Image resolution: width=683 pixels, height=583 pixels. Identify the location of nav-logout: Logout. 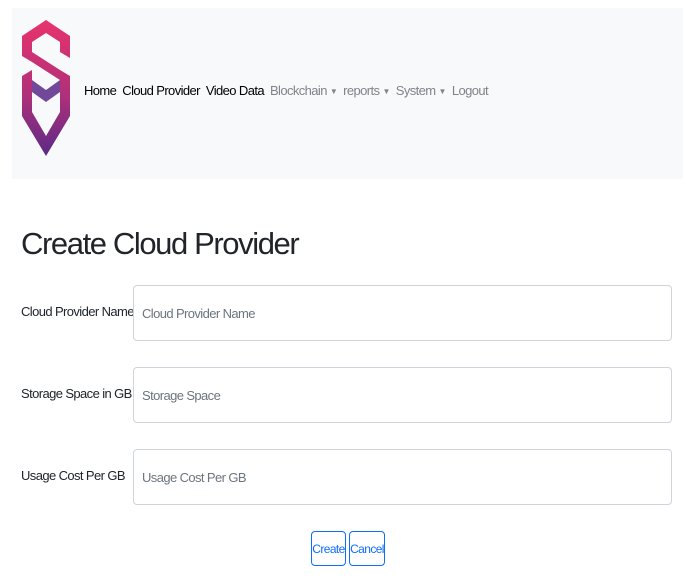
(470, 90).